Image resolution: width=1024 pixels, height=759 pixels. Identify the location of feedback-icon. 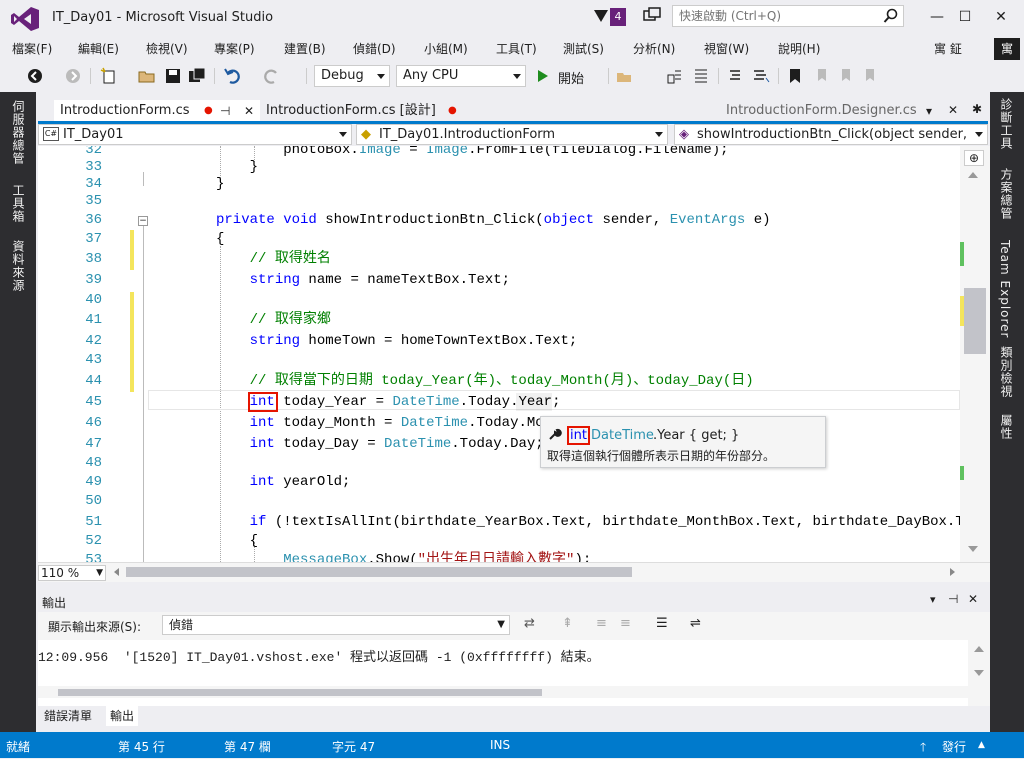
(652, 17).